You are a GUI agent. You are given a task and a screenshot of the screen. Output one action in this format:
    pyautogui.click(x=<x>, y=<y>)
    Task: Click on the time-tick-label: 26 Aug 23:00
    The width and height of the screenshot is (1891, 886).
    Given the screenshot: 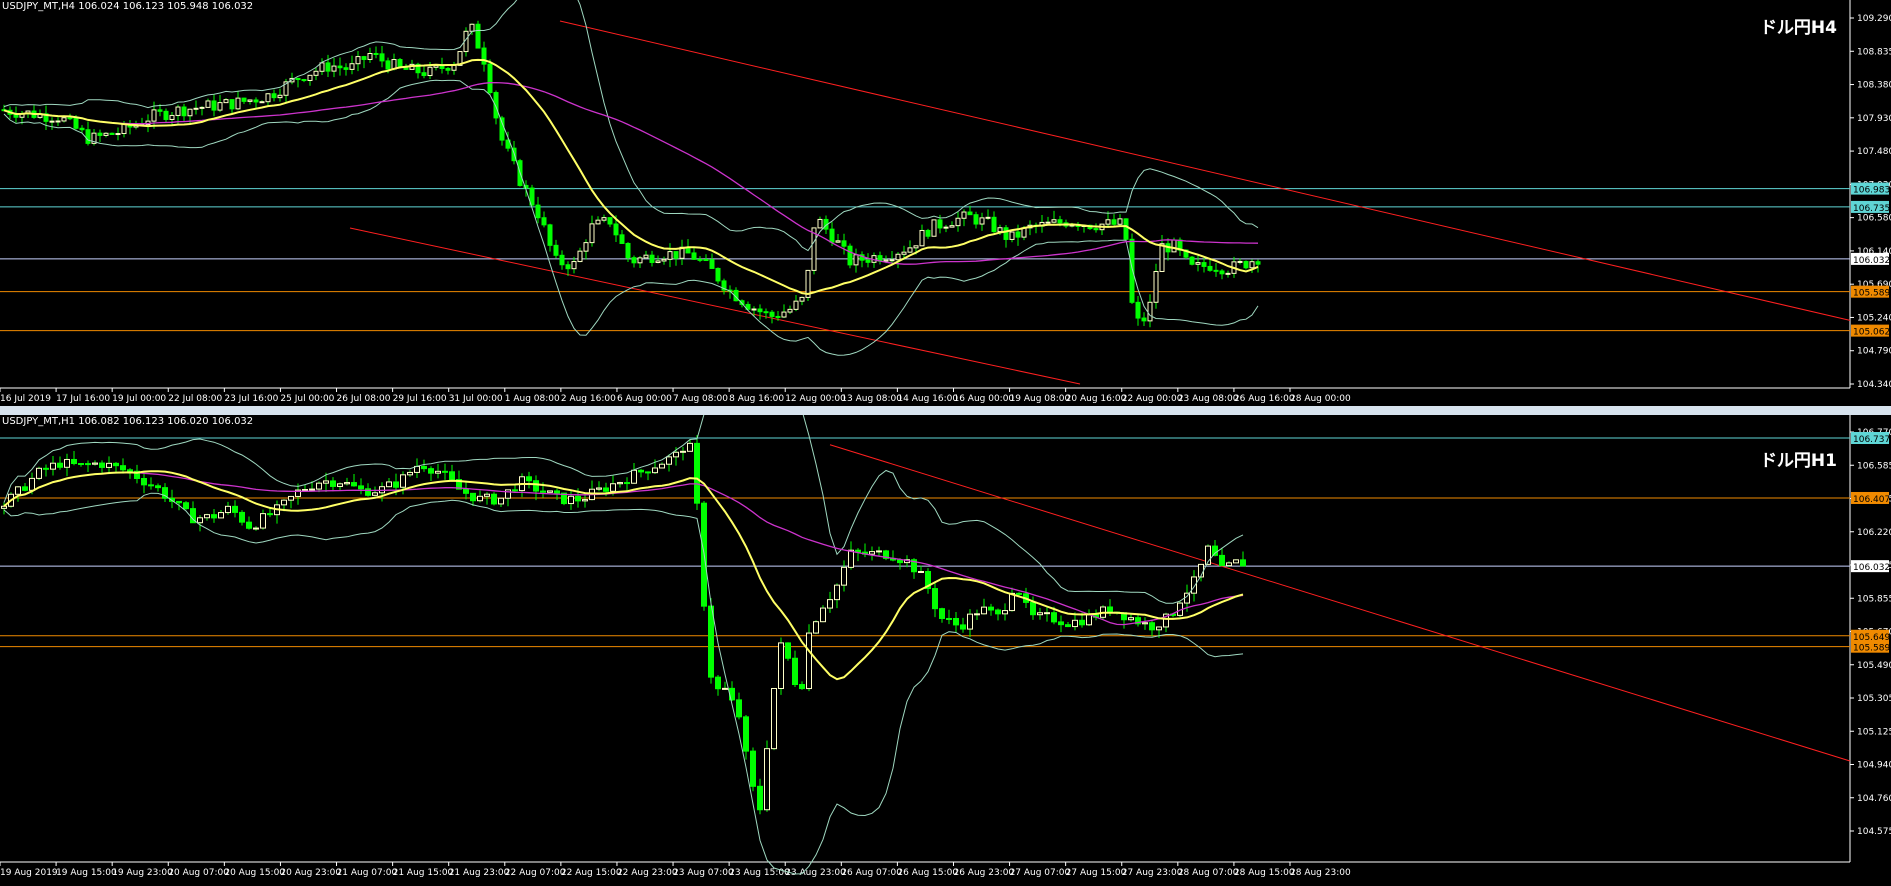 What is the action you would take?
    pyautogui.click(x=983, y=873)
    